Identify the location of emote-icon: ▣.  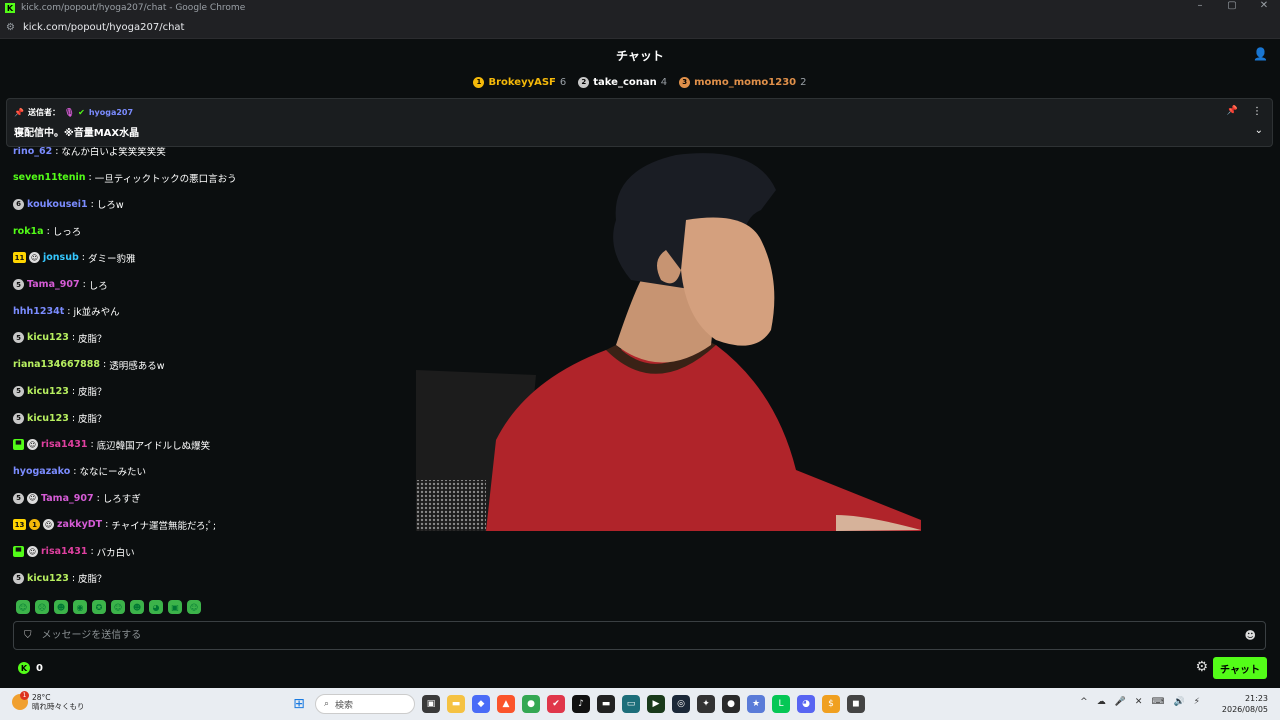
(175, 607).